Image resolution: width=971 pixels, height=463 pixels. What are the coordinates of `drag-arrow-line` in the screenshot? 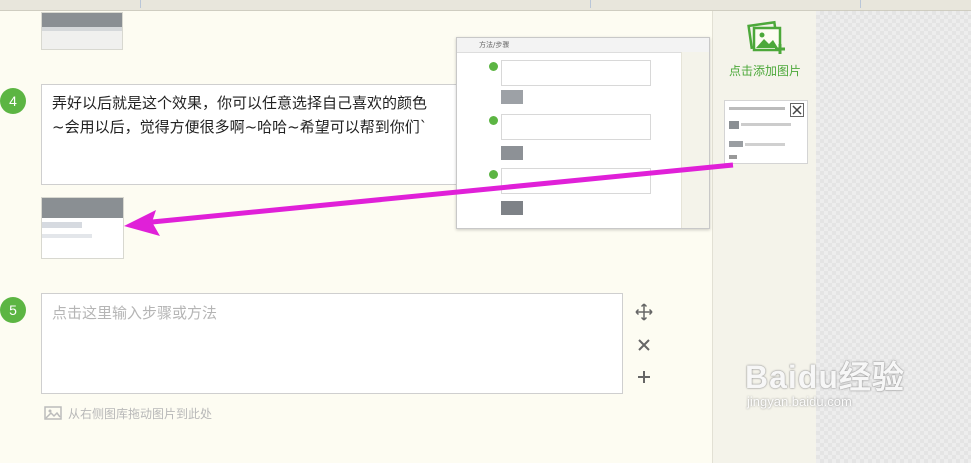 It's located at (442, 193).